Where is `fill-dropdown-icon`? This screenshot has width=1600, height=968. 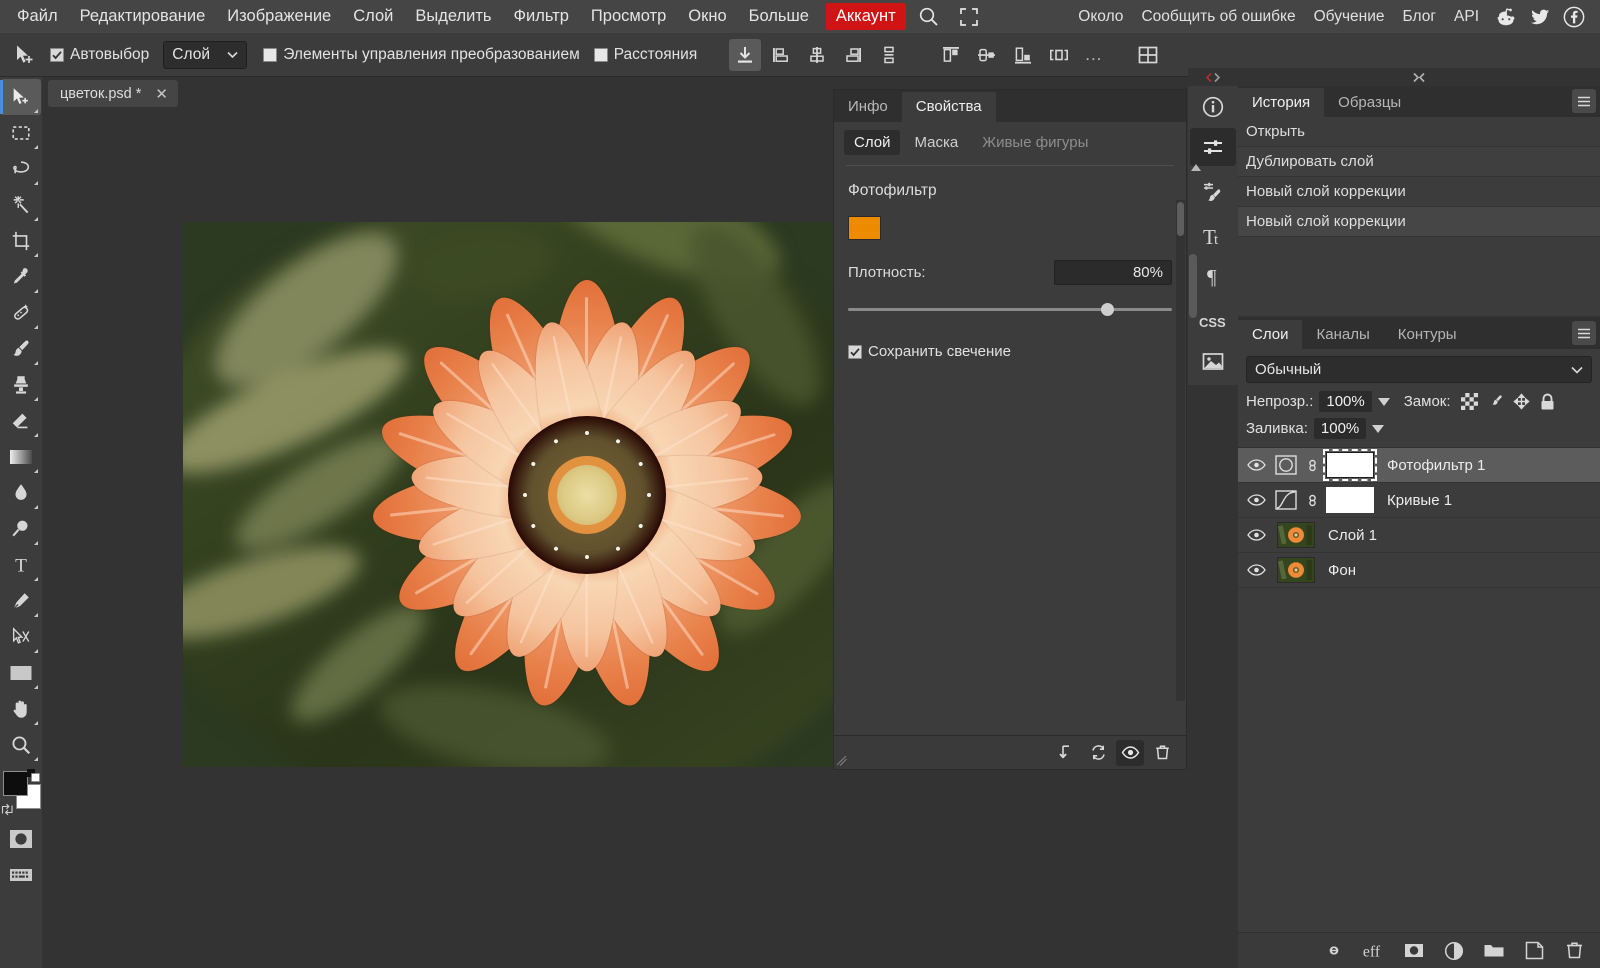
fill-dropdown-icon is located at coordinates (1378, 428).